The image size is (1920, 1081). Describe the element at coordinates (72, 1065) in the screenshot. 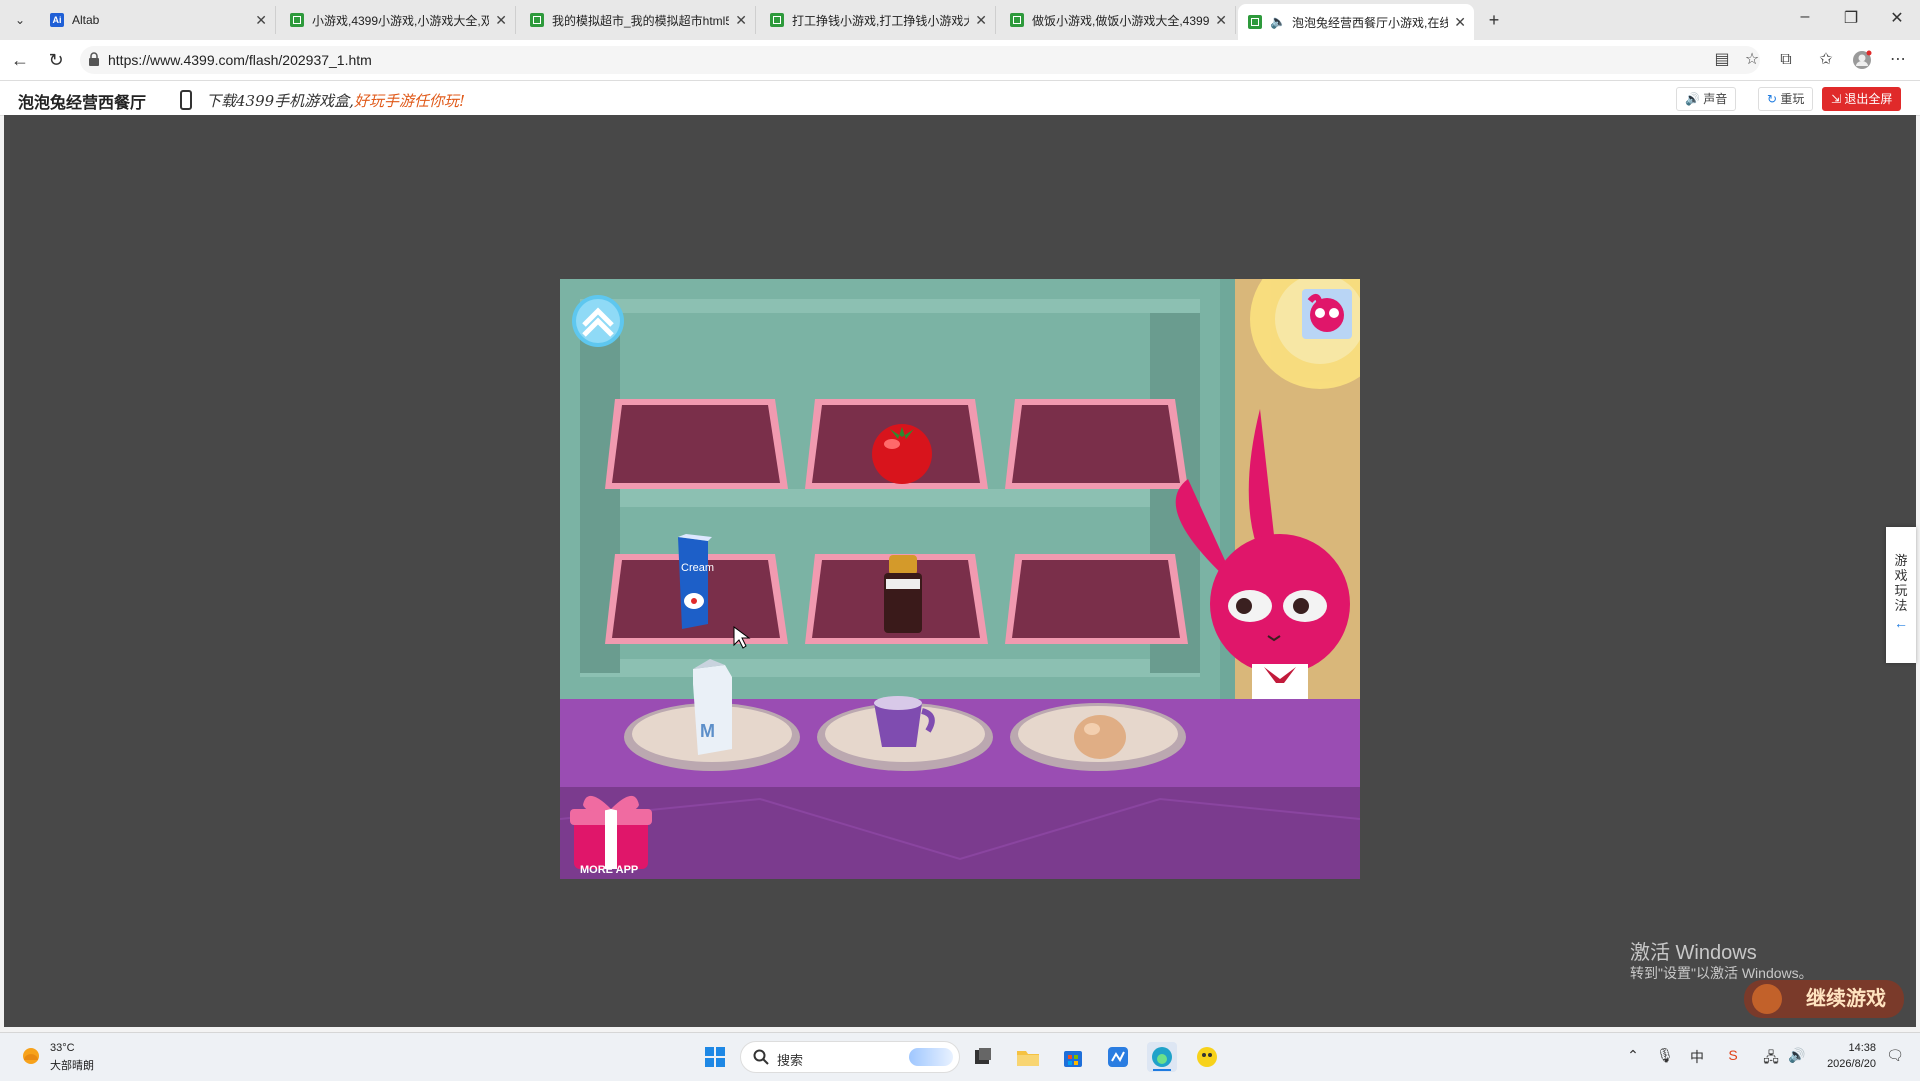

I see `weather-description: 大部晴朗` at that location.